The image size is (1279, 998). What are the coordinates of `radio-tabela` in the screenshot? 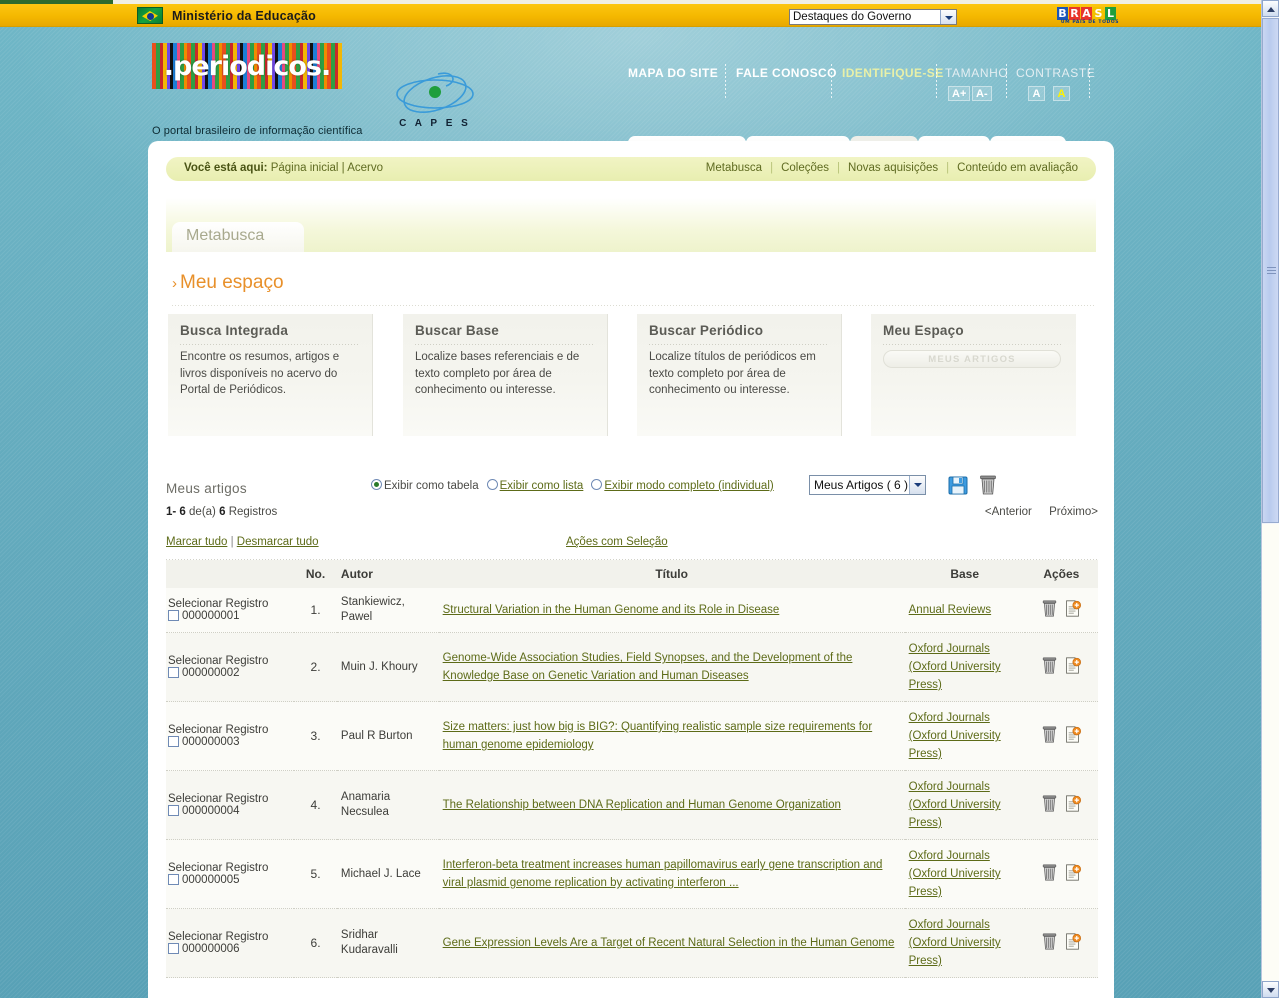 It's located at (376, 484).